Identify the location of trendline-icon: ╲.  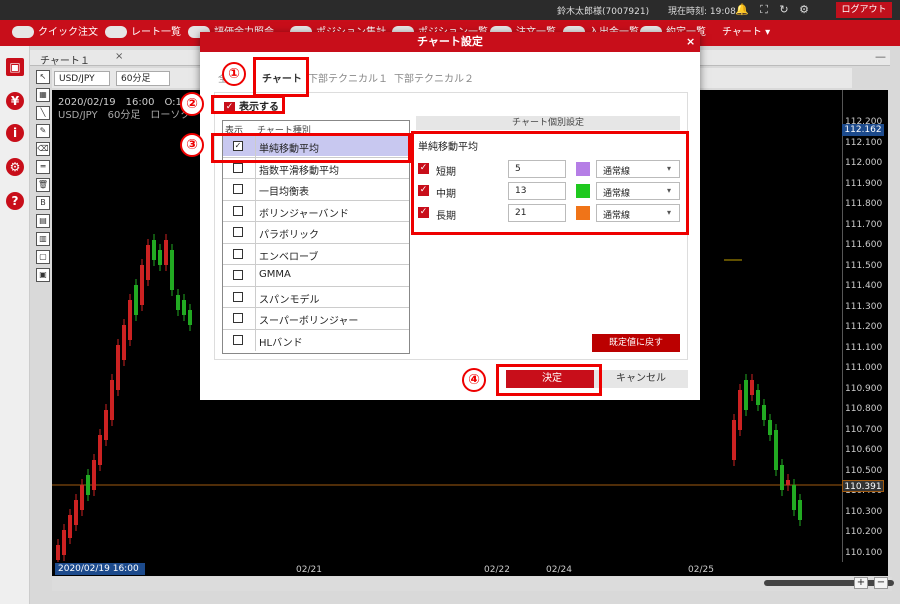
(43, 113).